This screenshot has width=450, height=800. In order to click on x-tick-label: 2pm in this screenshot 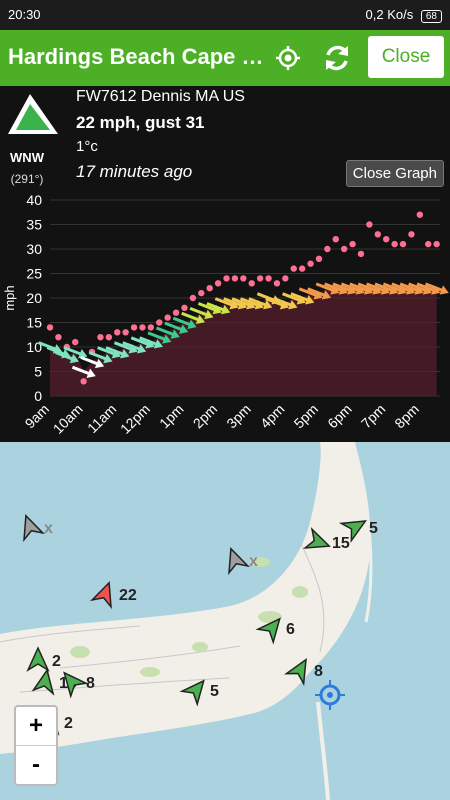, I will do `click(205, 416)`.